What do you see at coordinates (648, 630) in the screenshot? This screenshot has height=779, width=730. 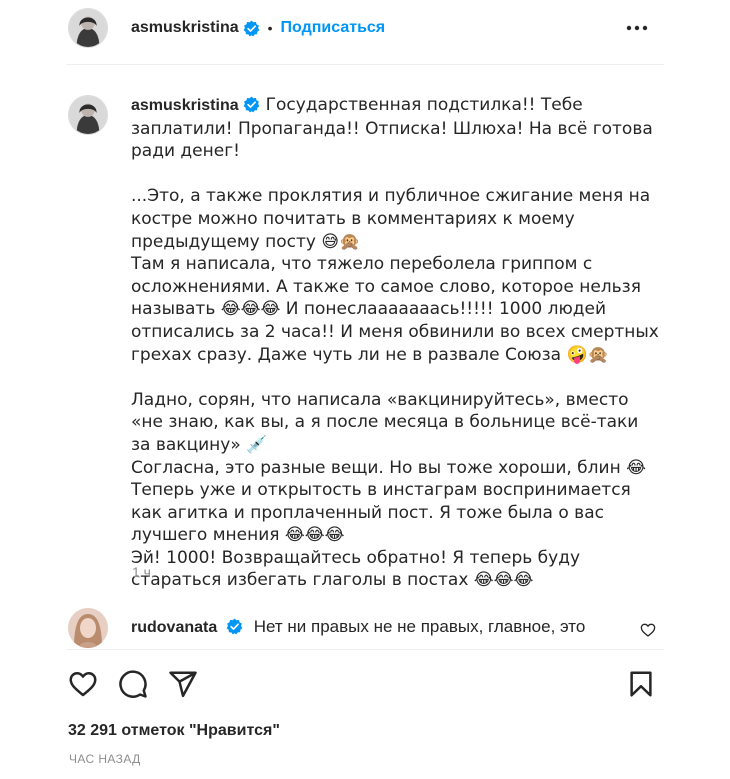 I see `comment-like-heart-icon` at bounding box center [648, 630].